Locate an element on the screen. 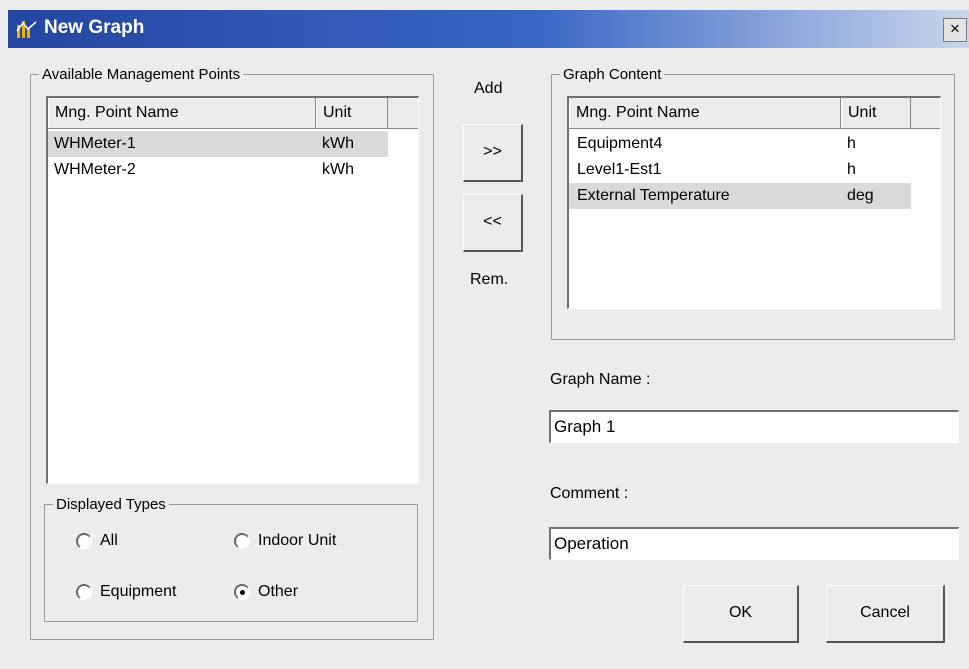  window-title: New Graph is located at coordinates (94, 27).